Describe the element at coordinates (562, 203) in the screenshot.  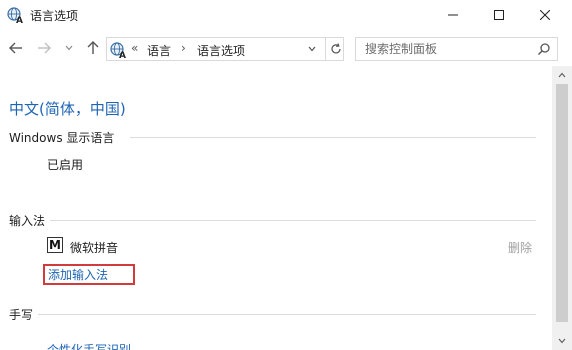
I see `scrollbar-thumb` at that location.